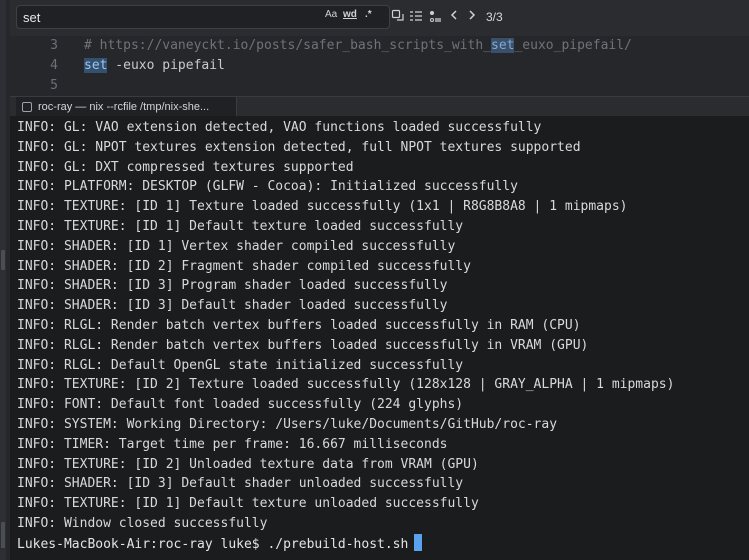 Image resolution: width=749 pixels, height=560 pixels. Describe the element at coordinates (379, 86) in the screenshot. I see `editor-line: 5` at that location.